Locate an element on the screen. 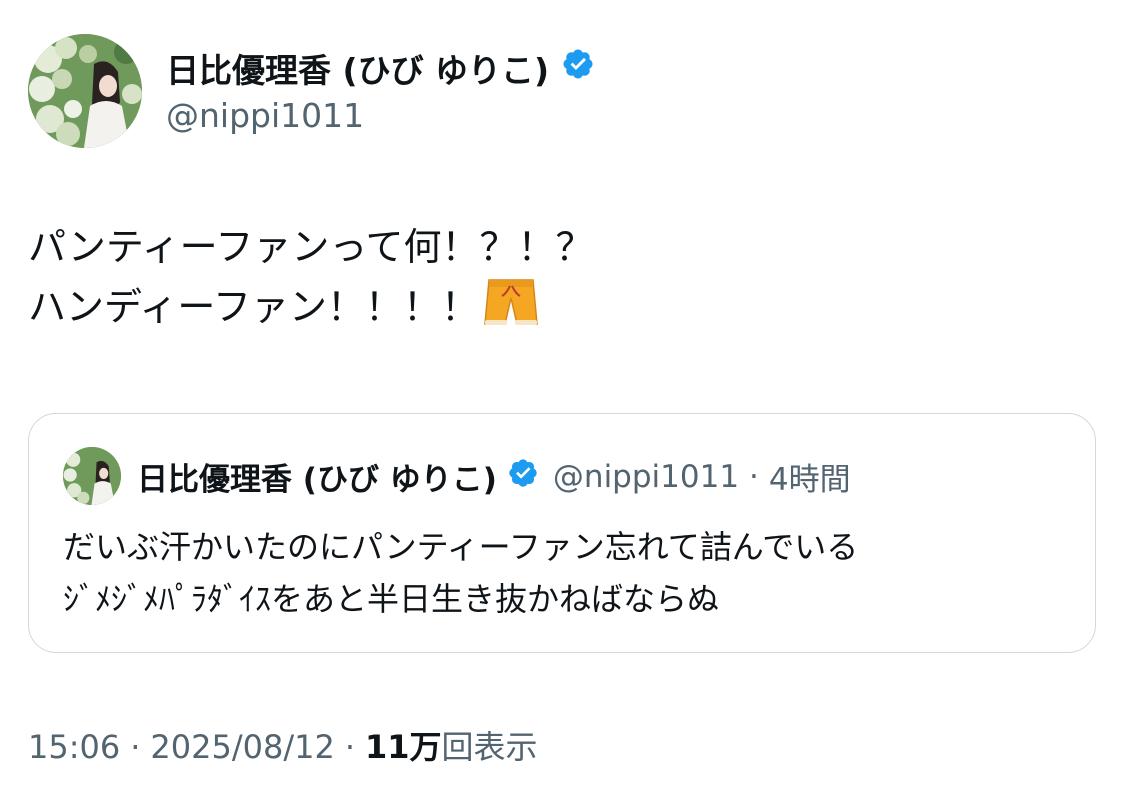 This screenshot has width=1125, height=787. quoted-tweet-header: 日比優理香 (ひび ゆりこ) @nippi1011 · 4時間 is located at coordinates (494, 476).